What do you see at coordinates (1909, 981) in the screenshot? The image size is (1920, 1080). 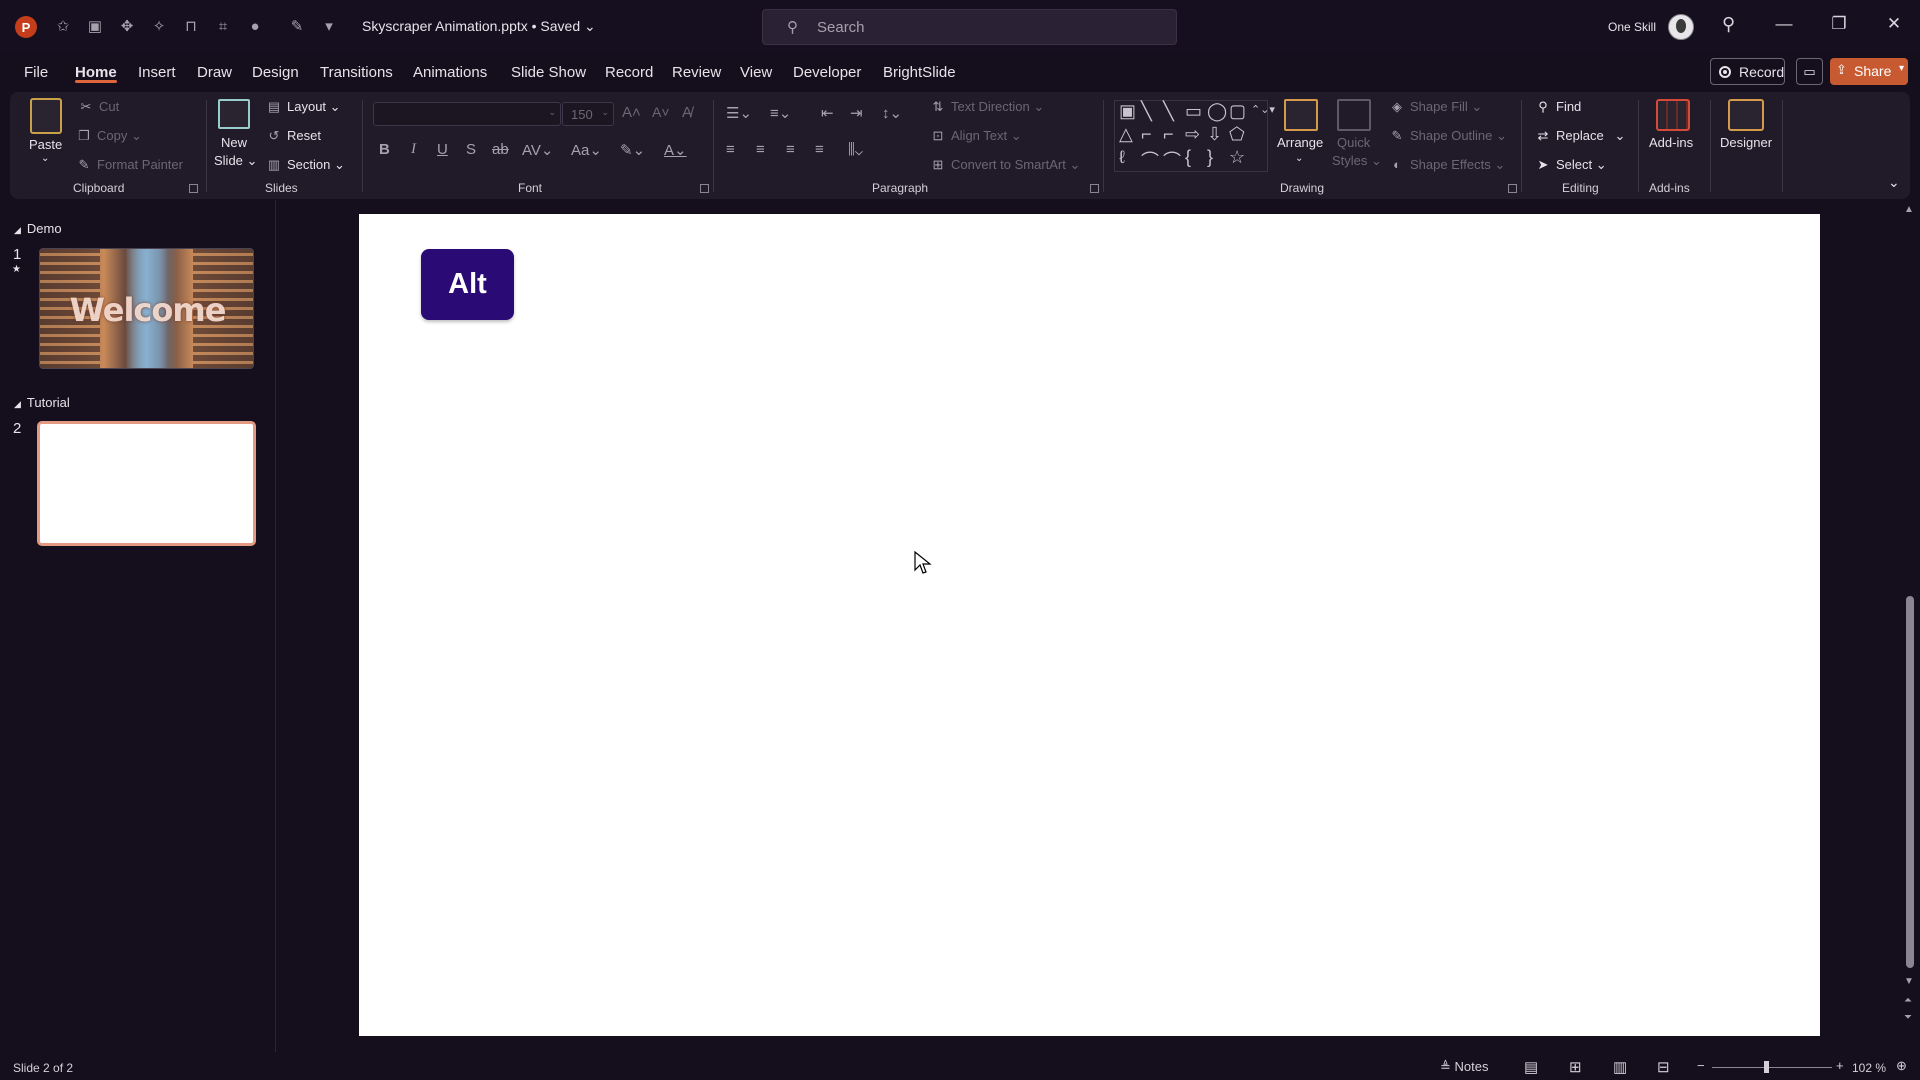 I see `scroll-down-icon: ▼` at bounding box center [1909, 981].